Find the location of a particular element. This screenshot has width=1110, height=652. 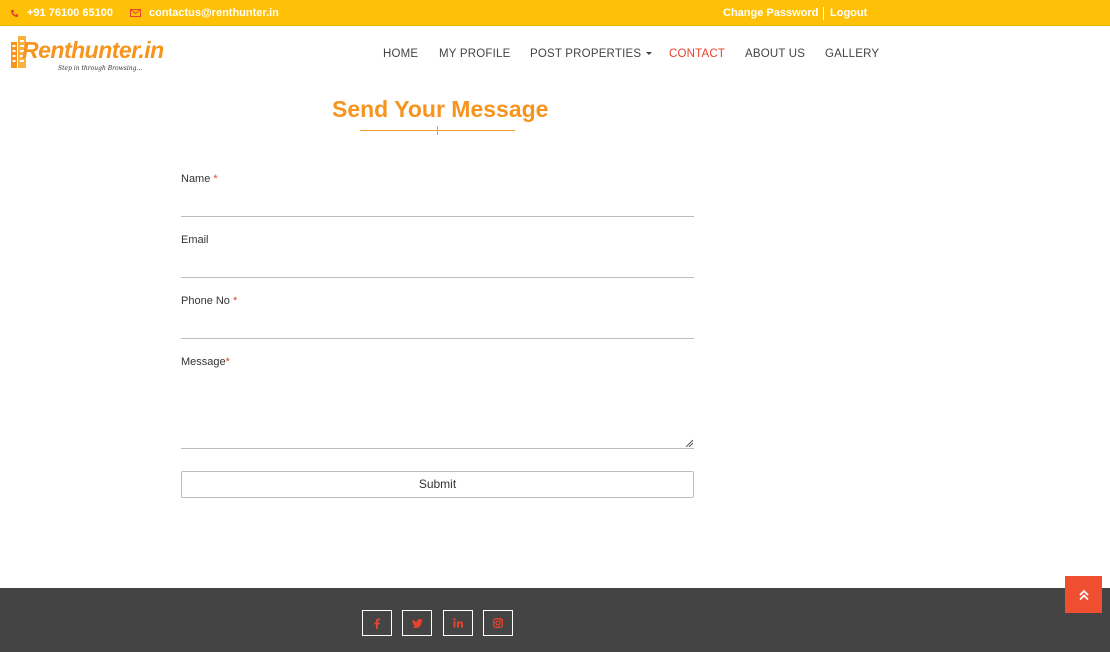

phone-label-text: Phone No is located at coordinates (205, 301).